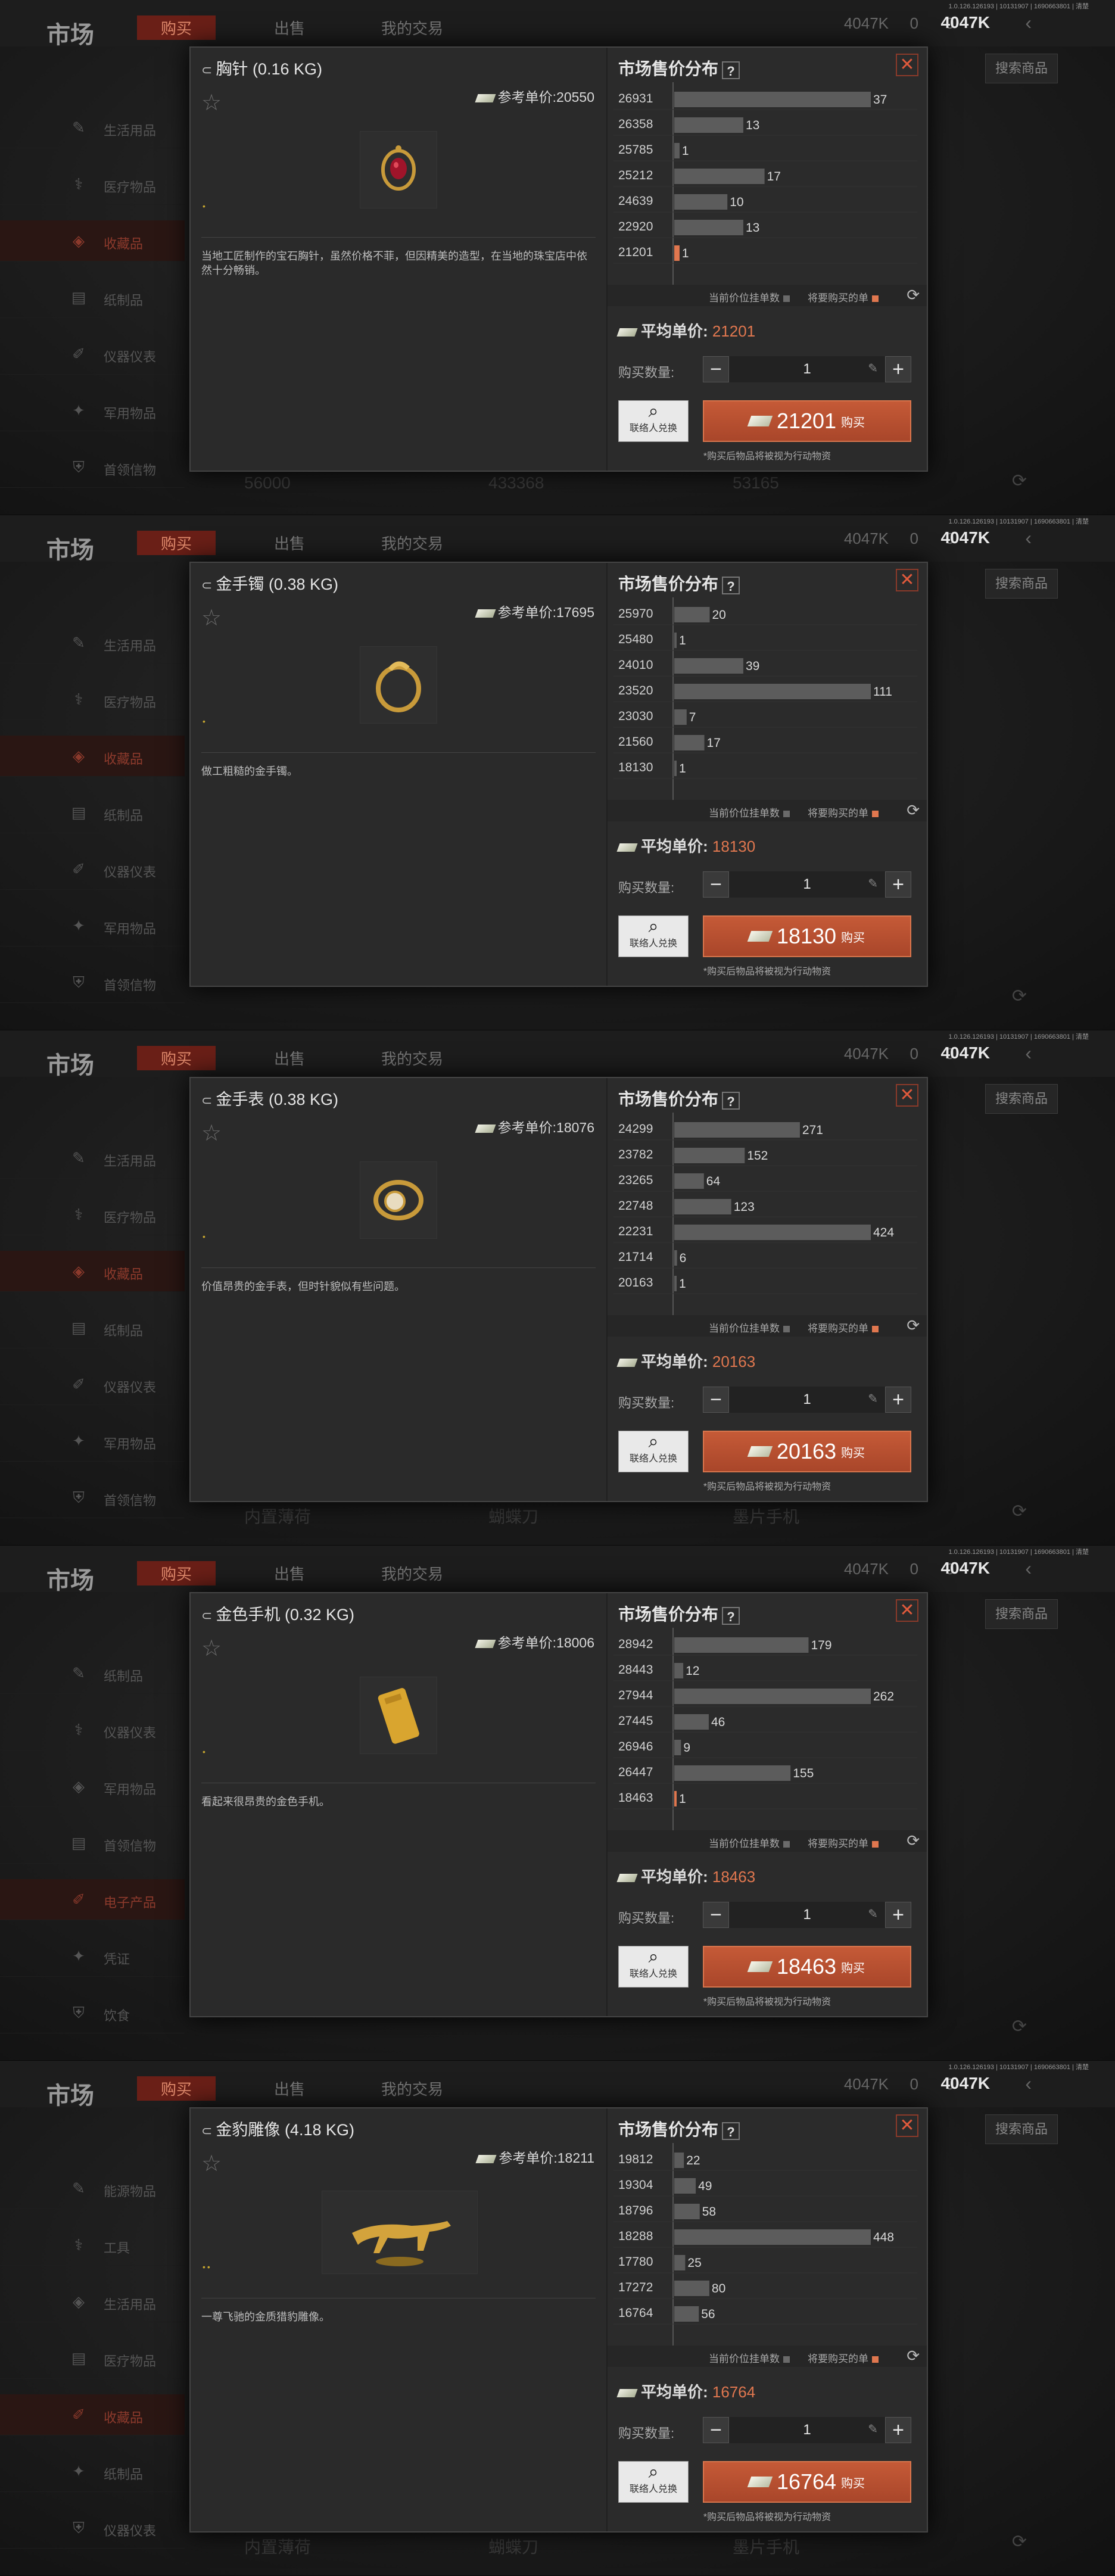 The image size is (1115, 2576). What do you see at coordinates (92, 2471) in the screenshot?
I see `sidebar-item: ✦ 纸制品` at bounding box center [92, 2471].